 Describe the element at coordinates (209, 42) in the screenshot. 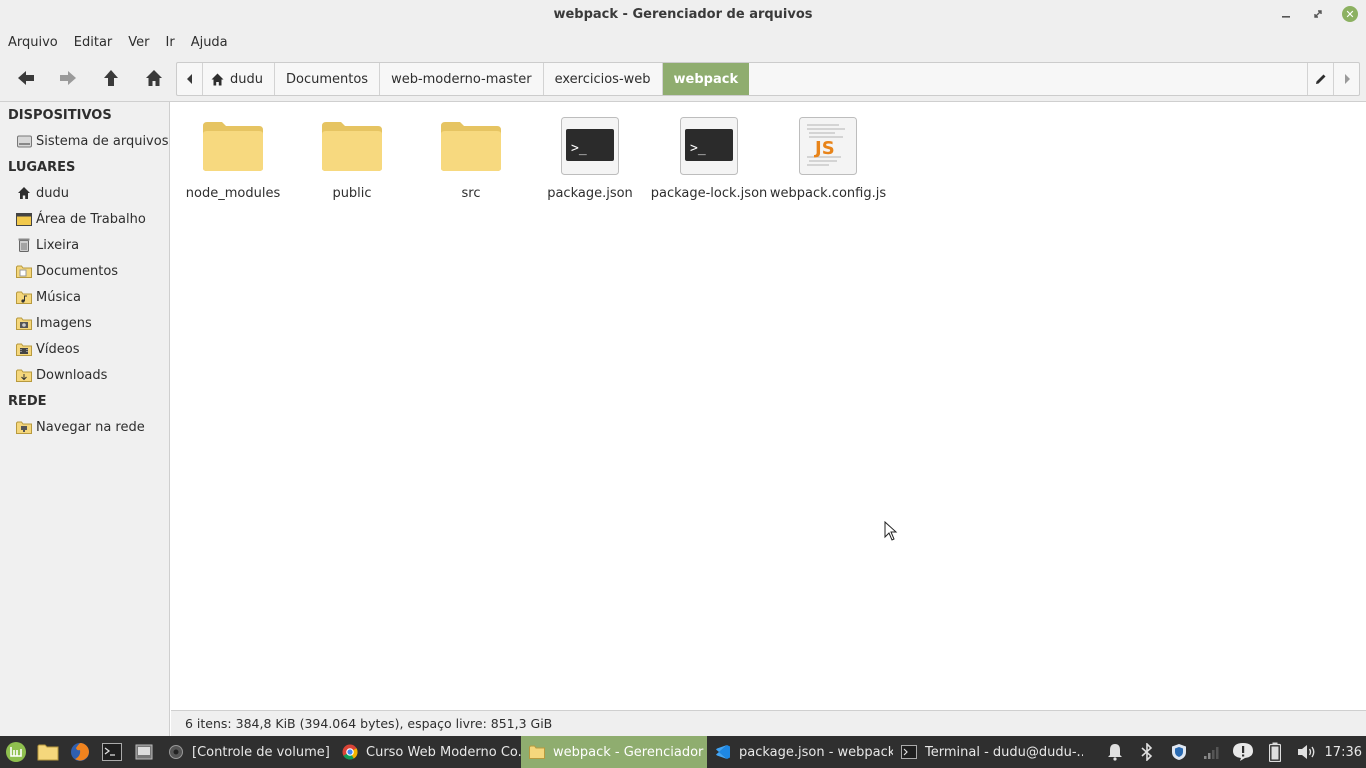

I see `menu-ajuda: Ajuda` at that location.